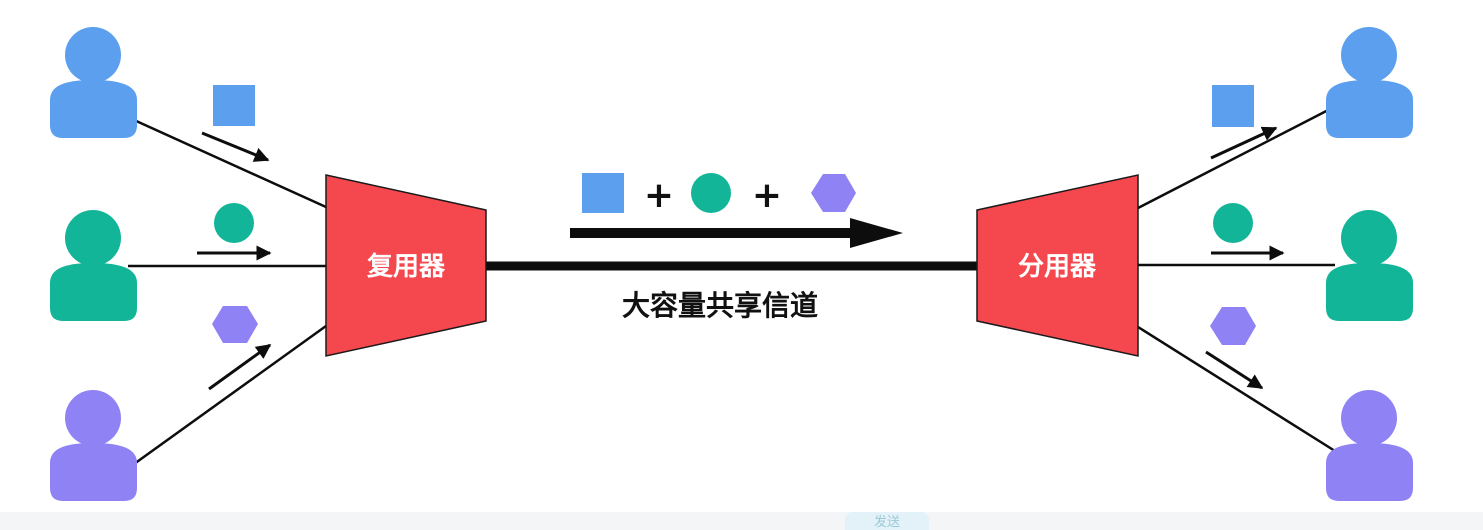 The width and height of the screenshot is (1483, 530). What do you see at coordinates (876, 233) in the screenshot?
I see `channel-arrow-head` at bounding box center [876, 233].